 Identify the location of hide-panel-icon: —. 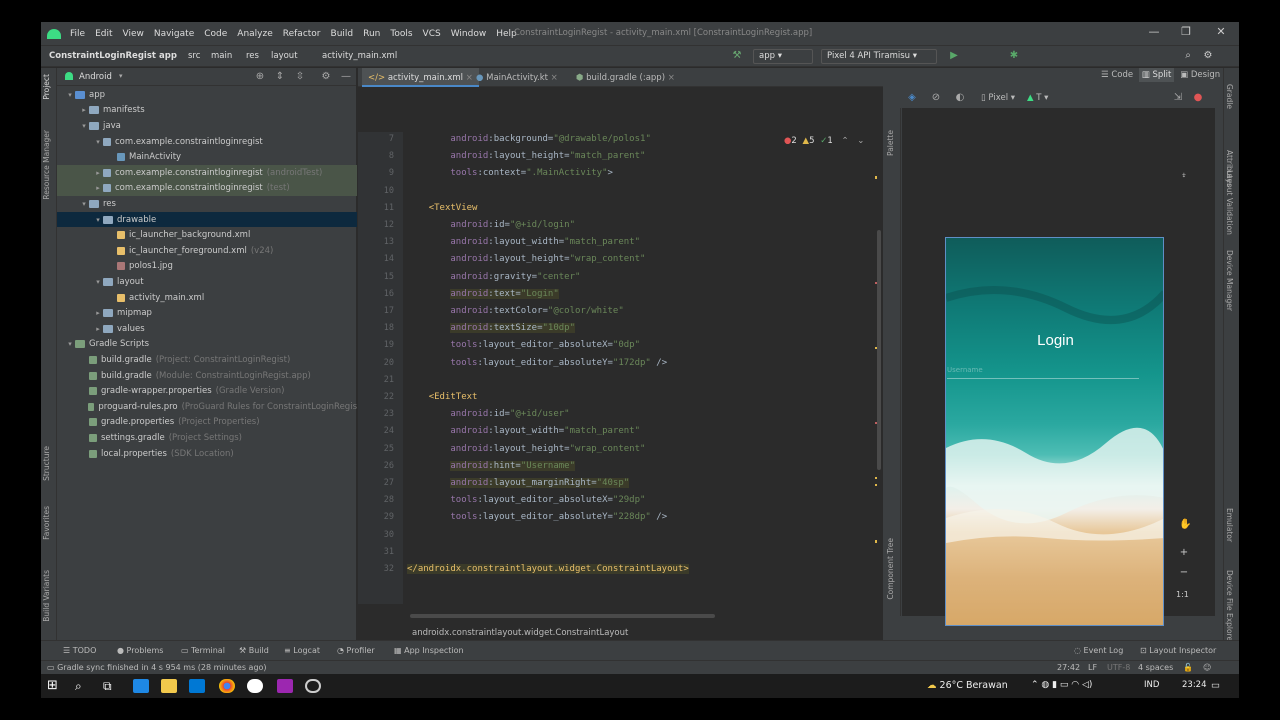
(346, 77).